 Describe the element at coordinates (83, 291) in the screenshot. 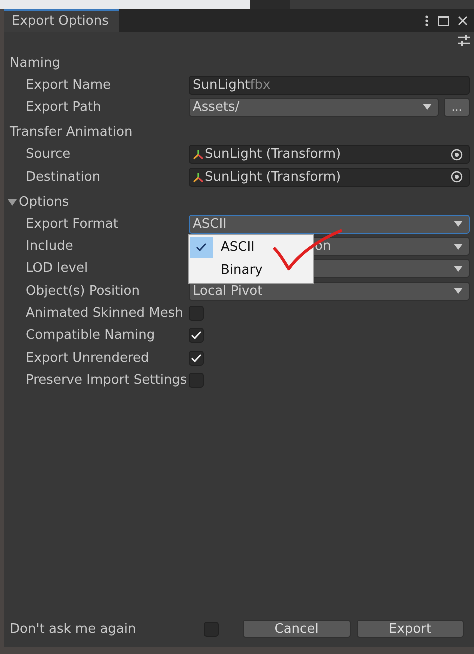

I see `field-label: Object(s) Position` at that location.